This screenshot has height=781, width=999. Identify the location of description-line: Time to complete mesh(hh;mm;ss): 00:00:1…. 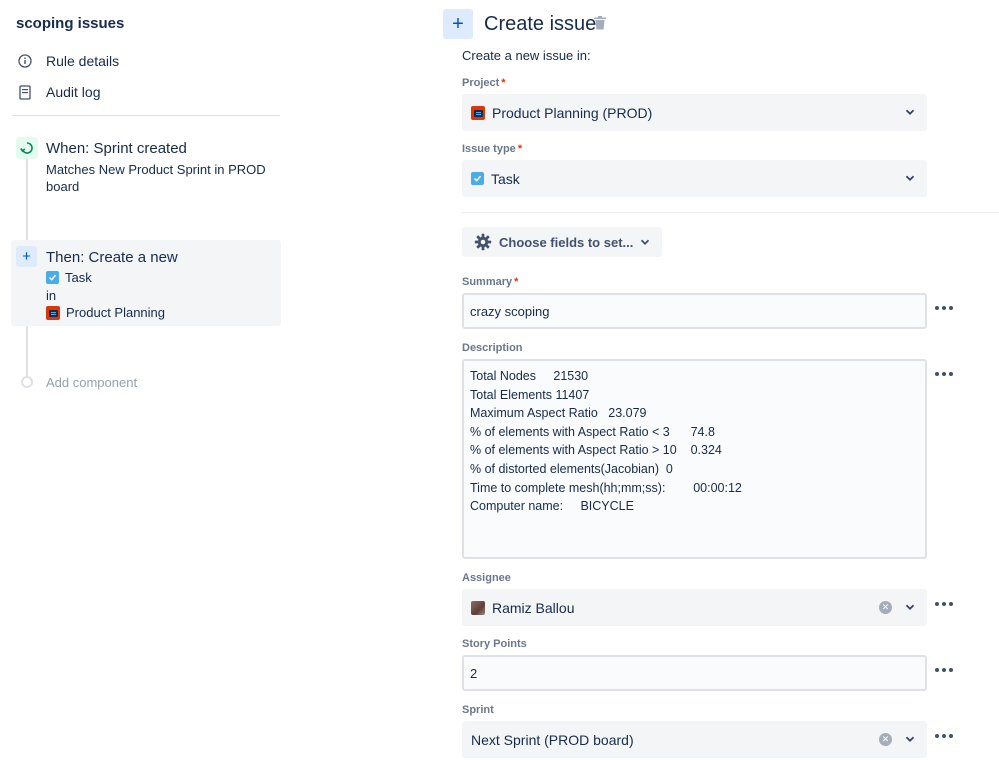
(606, 487).